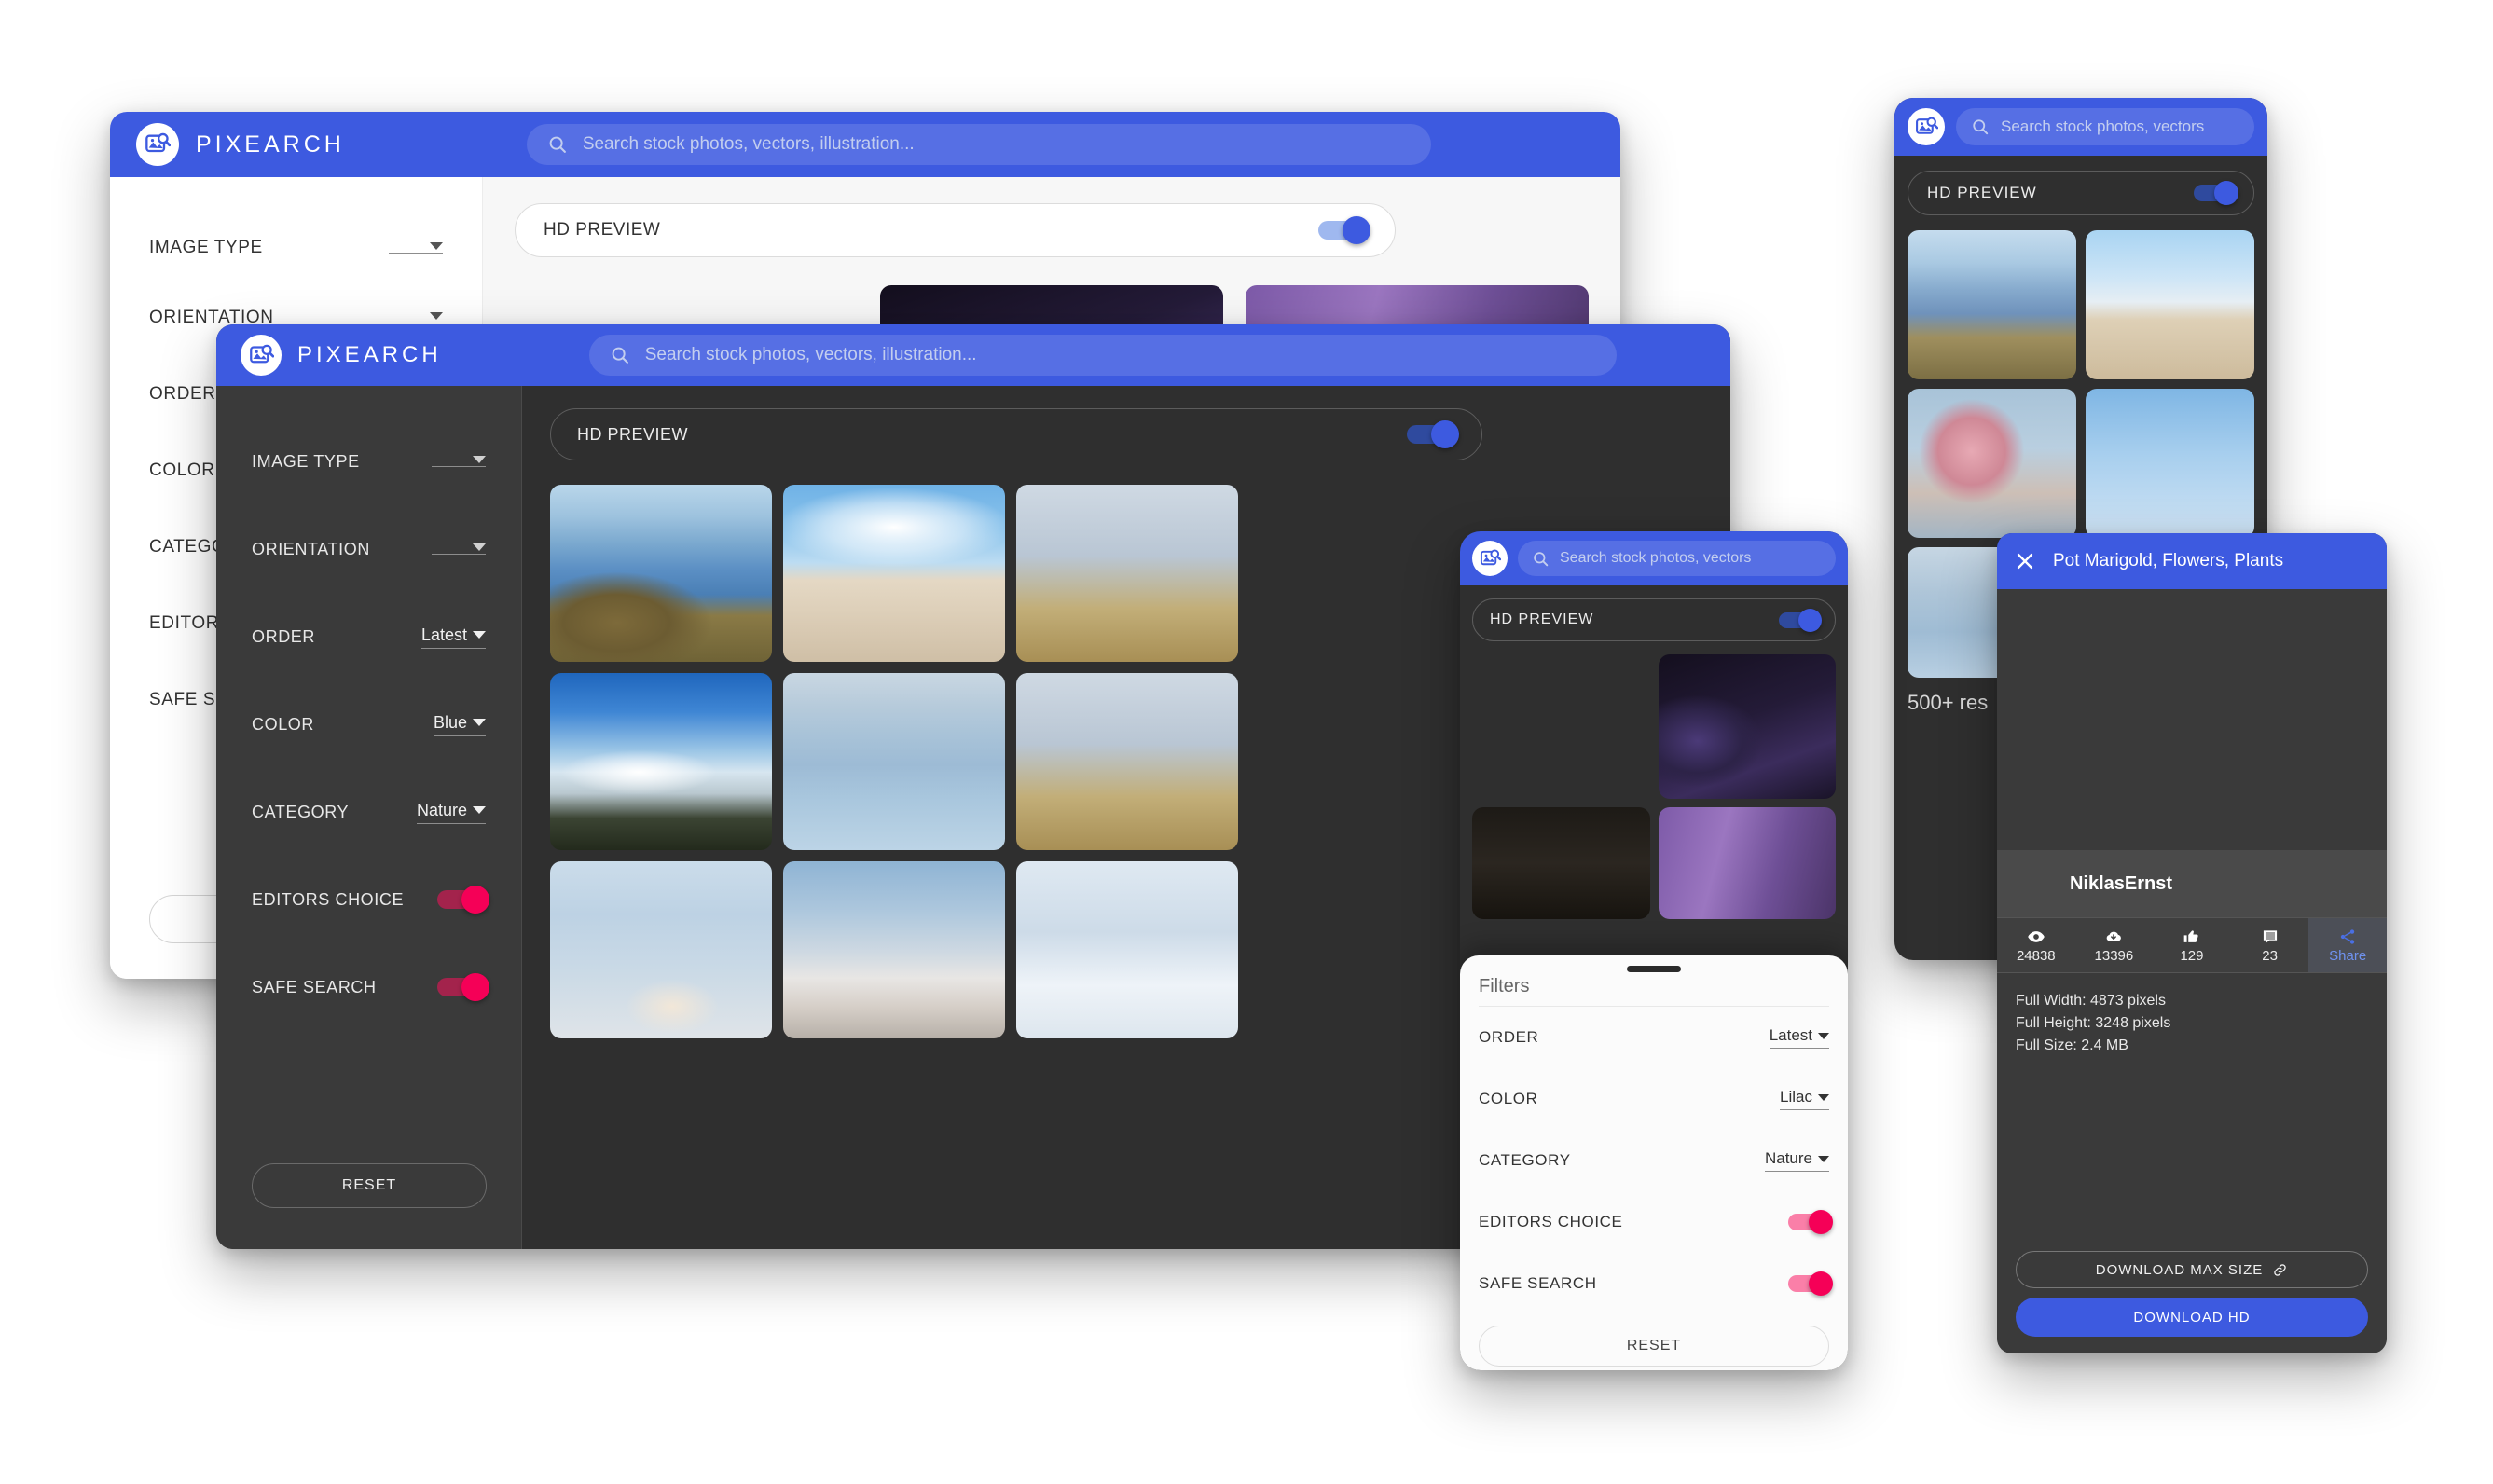 The width and height of the screenshot is (2493, 1484). Describe the element at coordinates (1654, 1346) in the screenshot. I see `reset-button-sheet: RESET` at that location.